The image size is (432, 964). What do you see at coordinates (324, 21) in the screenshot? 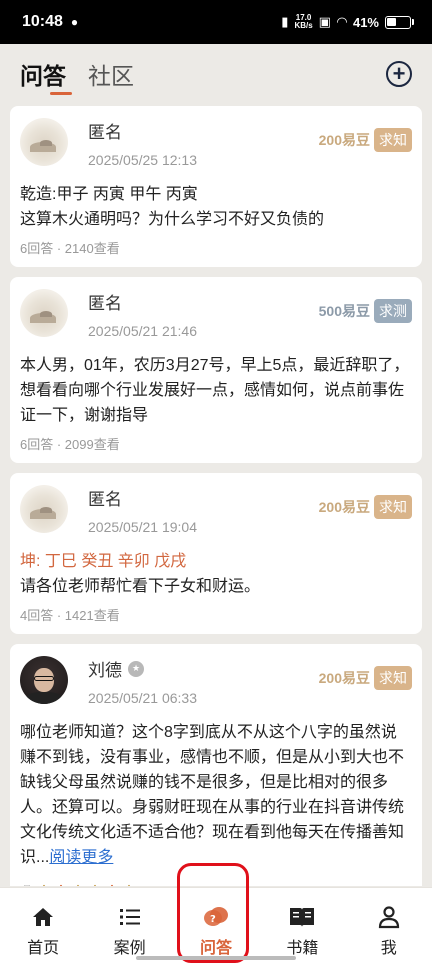
I see `sim-icon: ▣` at bounding box center [324, 21].